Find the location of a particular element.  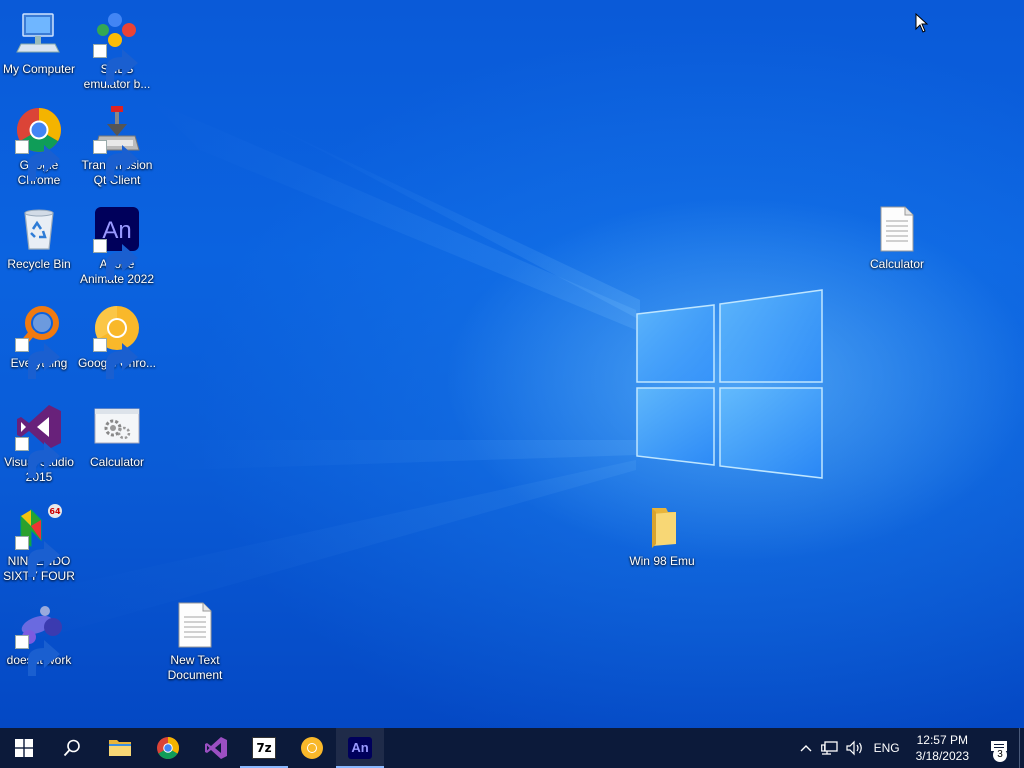

computer-icon is located at coordinates (39, 34).